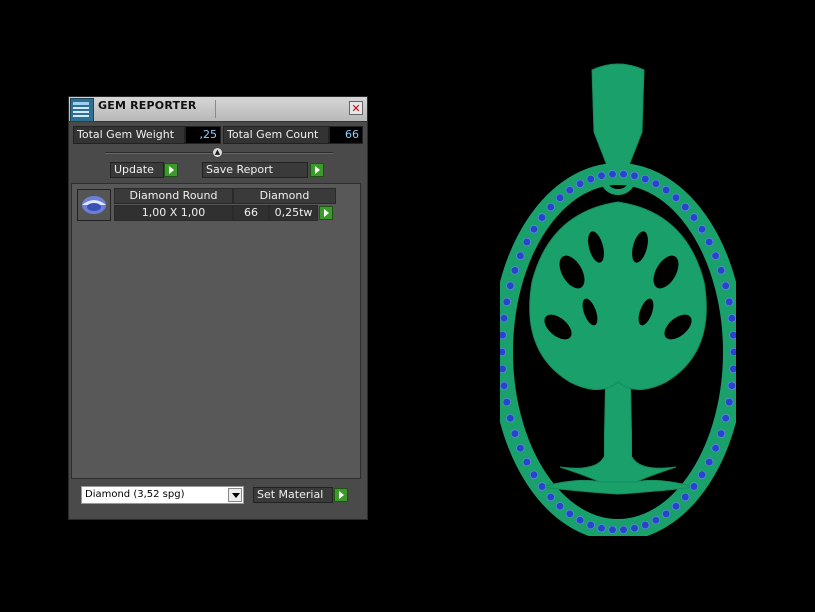 Image resolution: width=815 pixels, height=612 pixels. Describe the element at coordinates (293, 213) in the screenshot. I see `gem-weight-cell: 0,25tw` at that location.